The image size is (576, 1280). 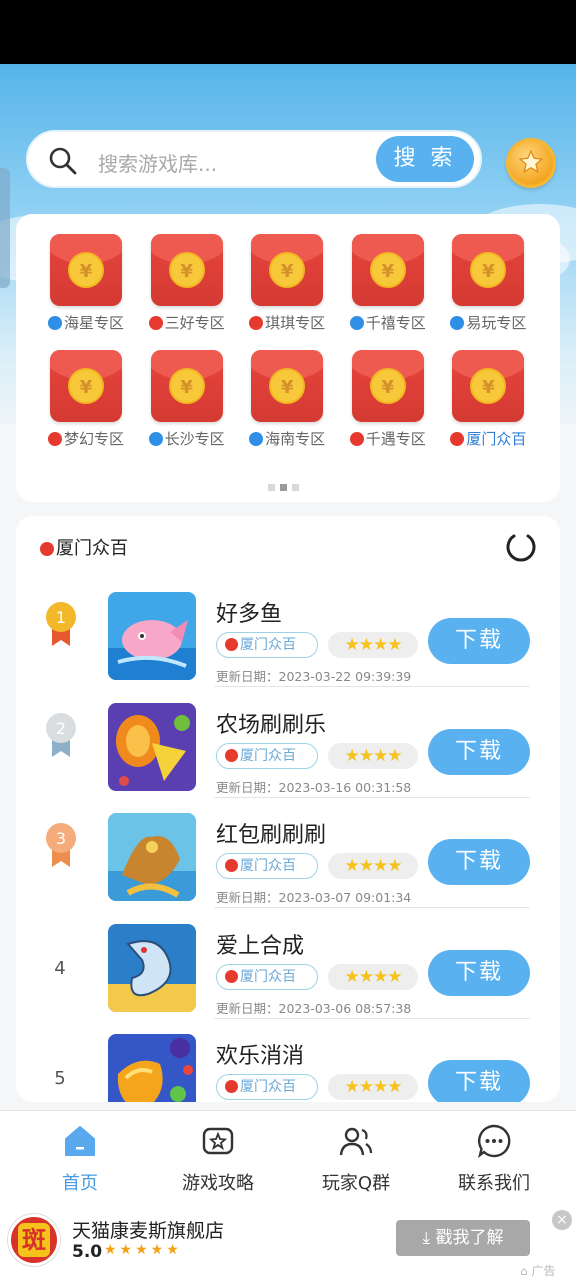 I want to click on zone-item: ¥ 厦门众百, so click(x=488, y=405).